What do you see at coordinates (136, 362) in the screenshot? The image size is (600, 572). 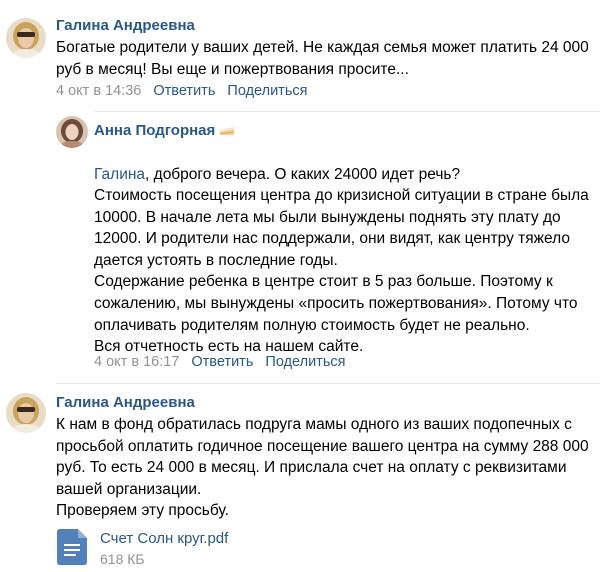 I see `comment-date: 4 окт в 16:17` at bounding box center [136, 362].